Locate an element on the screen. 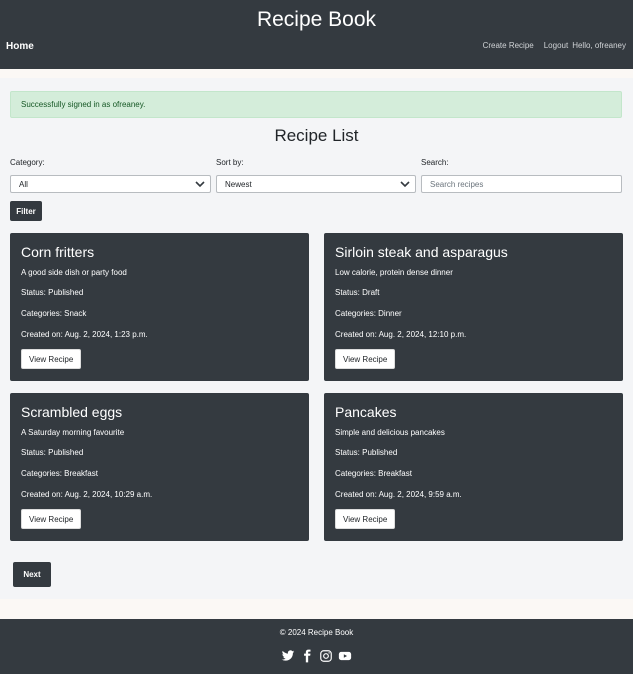  site-title: Recipe Book is located at coordinates (316, 19).